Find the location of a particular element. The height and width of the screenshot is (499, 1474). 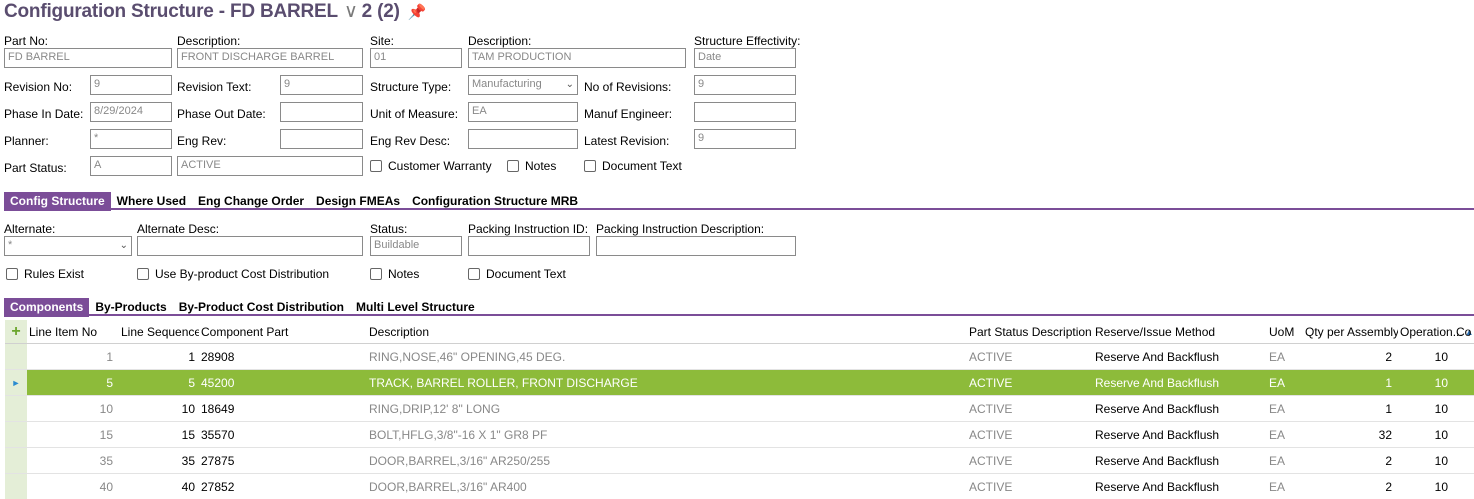

cell-description: DOOR,BARREL,3/16" AR250/255 is located at coordinates (460, 460).